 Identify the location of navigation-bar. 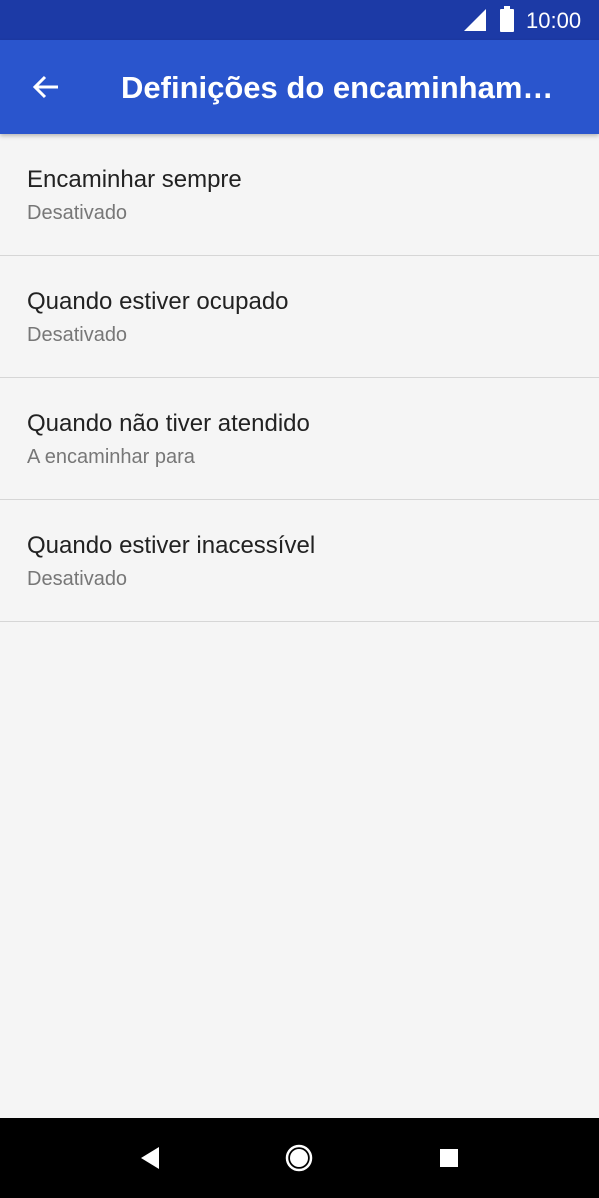
(299, 1158).